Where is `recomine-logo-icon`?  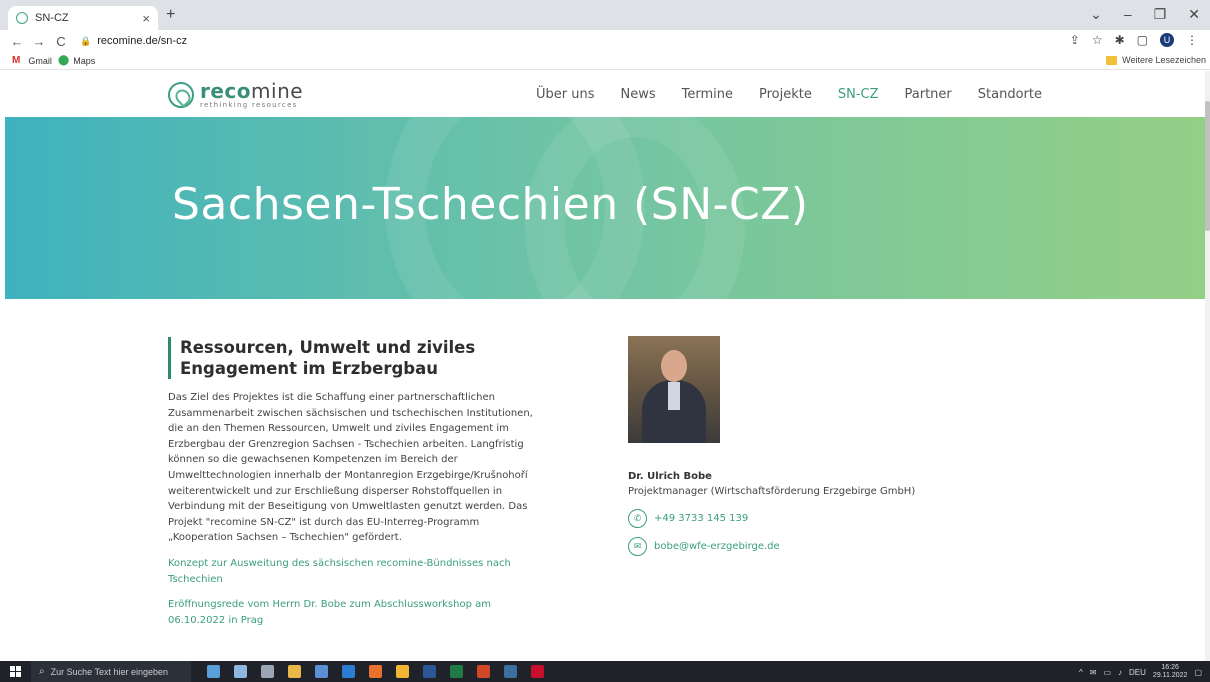 recomine-logo-icon is located at coordinates (181, 95).